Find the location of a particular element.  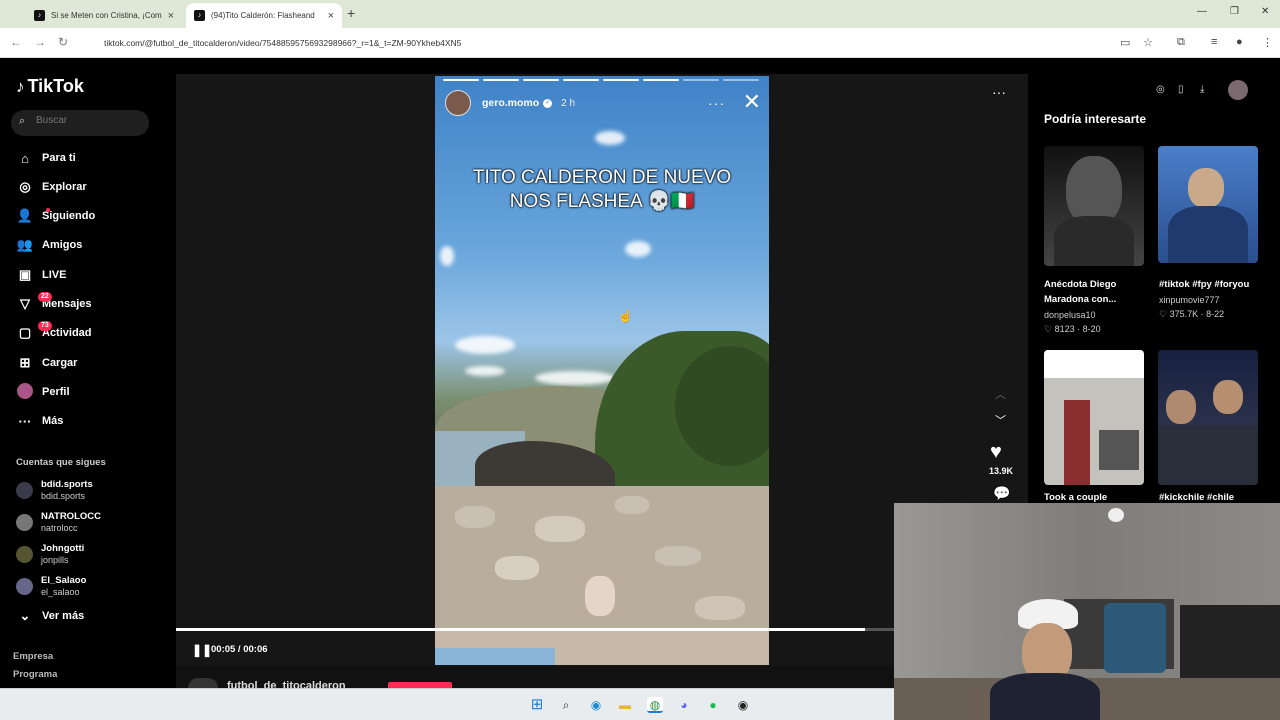

browser-tab-1: ♪ Si se Meten con Cristina, ¡Com × is located at coordinates (104, 15).